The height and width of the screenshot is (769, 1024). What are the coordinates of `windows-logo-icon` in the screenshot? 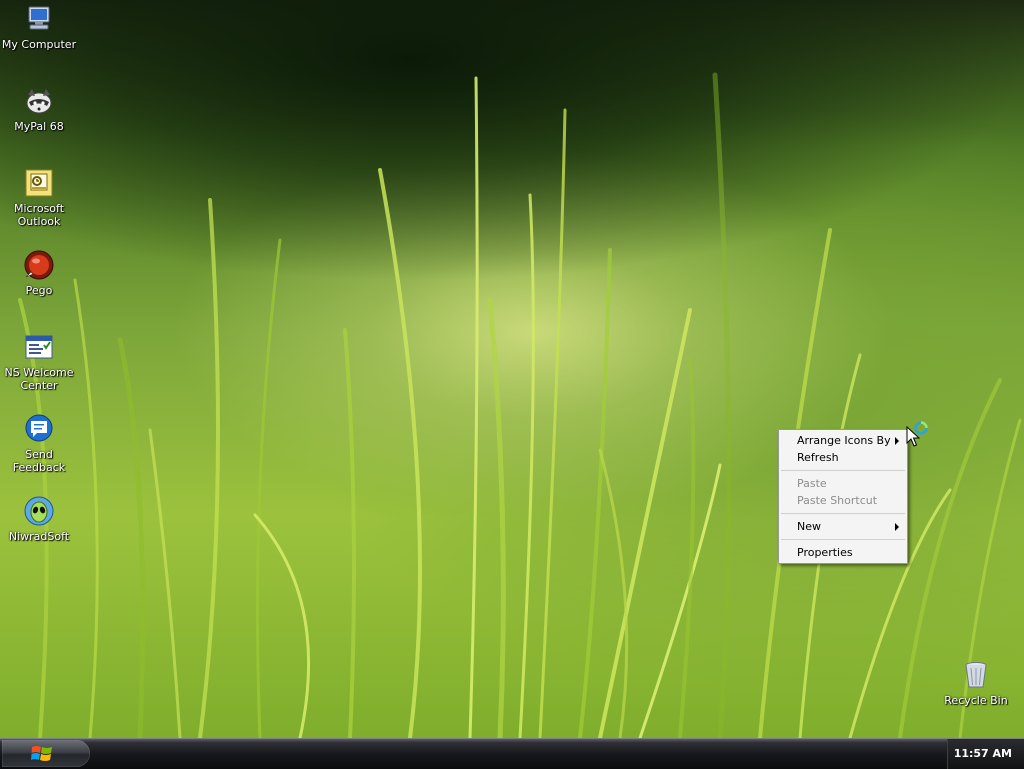 It's located at (41, 753).